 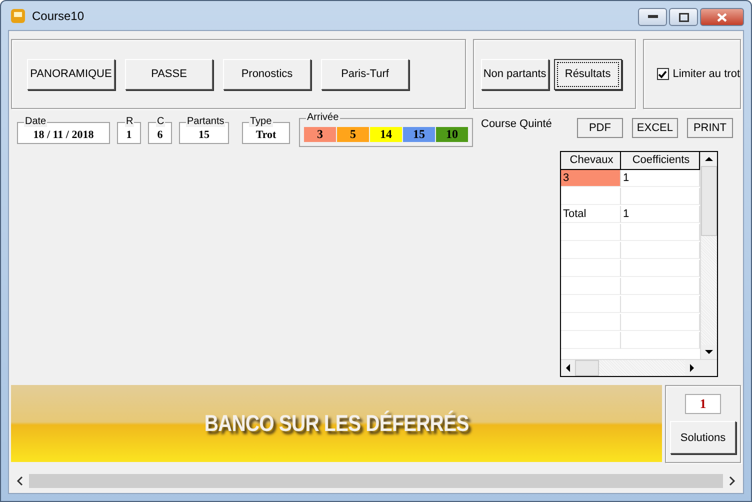 What do you see at coordinates (514, 74) in the screenshot?
I see `action-button: Non partants` at bounding box center [514, 74].